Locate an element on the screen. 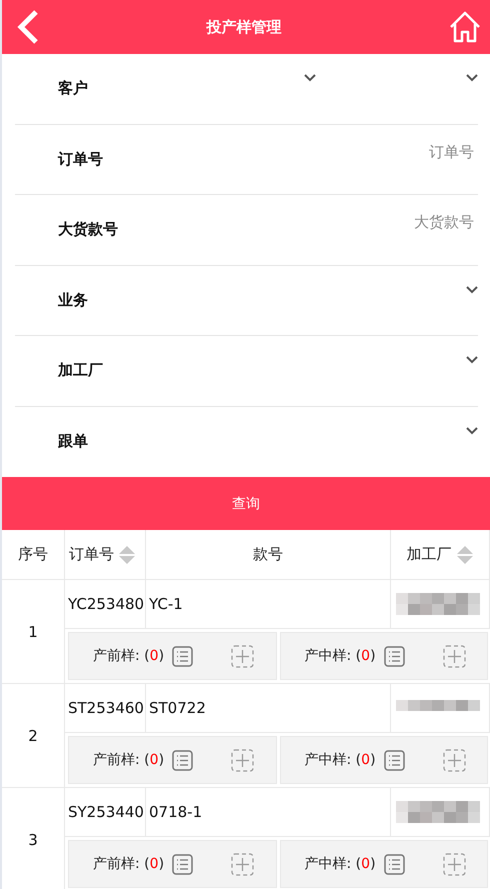 The height and width of the screenshot is (889, 490). row-number: 1 is located at coordinates (33, 631).